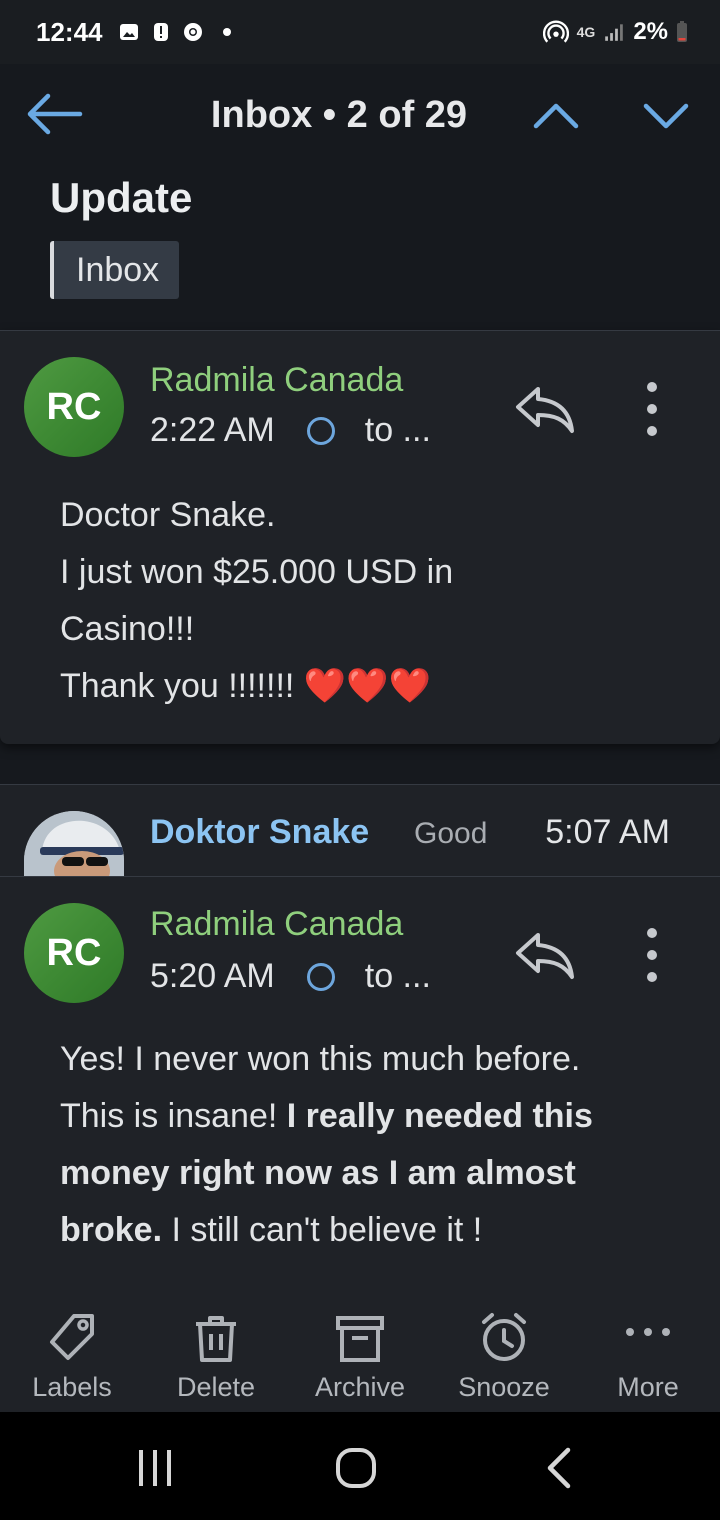  I want to click on gallery-icon, so click(128, 32).